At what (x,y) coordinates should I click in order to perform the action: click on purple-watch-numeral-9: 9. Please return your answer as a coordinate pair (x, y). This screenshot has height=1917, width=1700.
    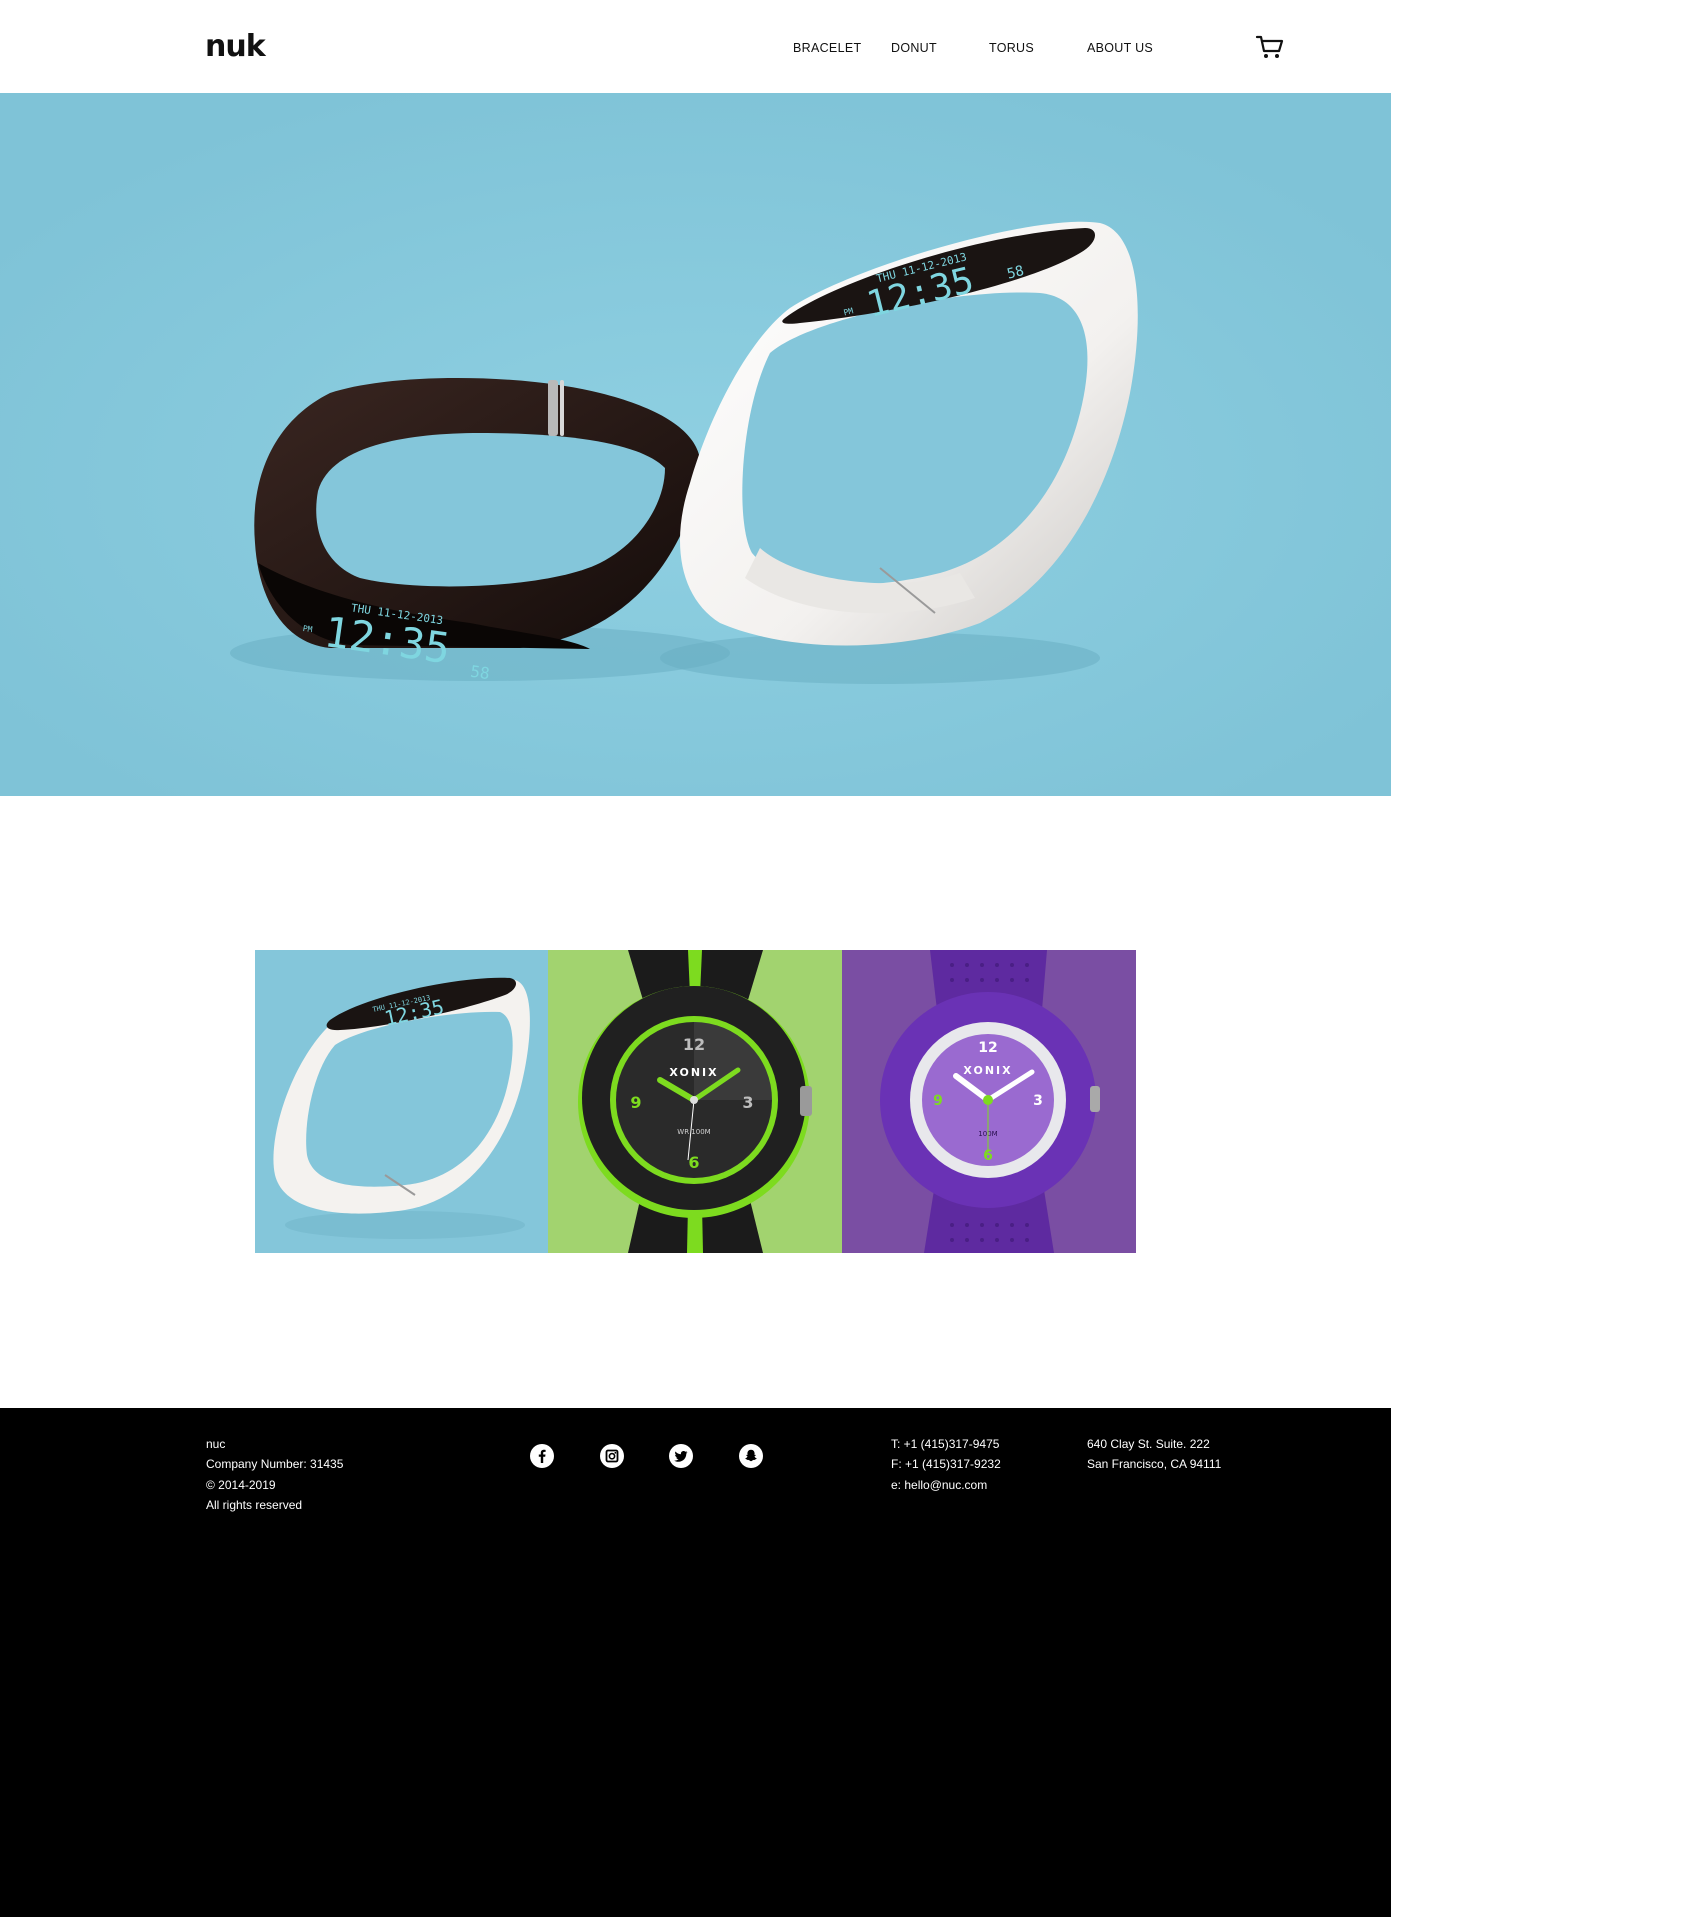
    Looking at the image, I should click on (938, 1101).